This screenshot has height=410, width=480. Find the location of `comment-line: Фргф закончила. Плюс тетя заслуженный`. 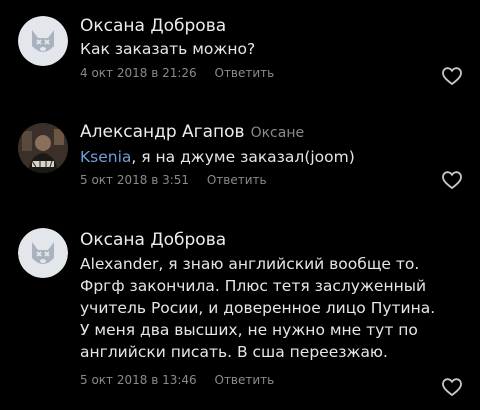

comment-line: Фргф закончила. Плюс тетя заслуженный is located at coordinates (253, 286).